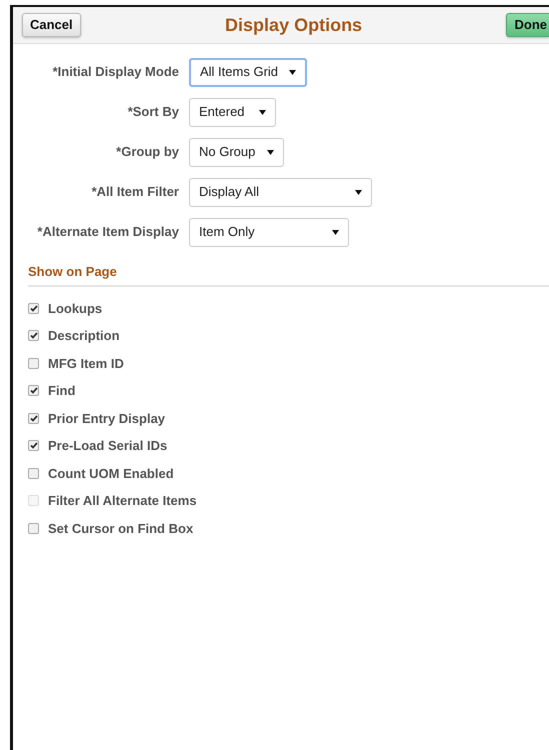 The width and height of the screenshot is (549, 750). Describe the element at coordinates (108, 446) in the screenshot. I see `checkbox-label: Pre-Load Serial IDs` at that location.